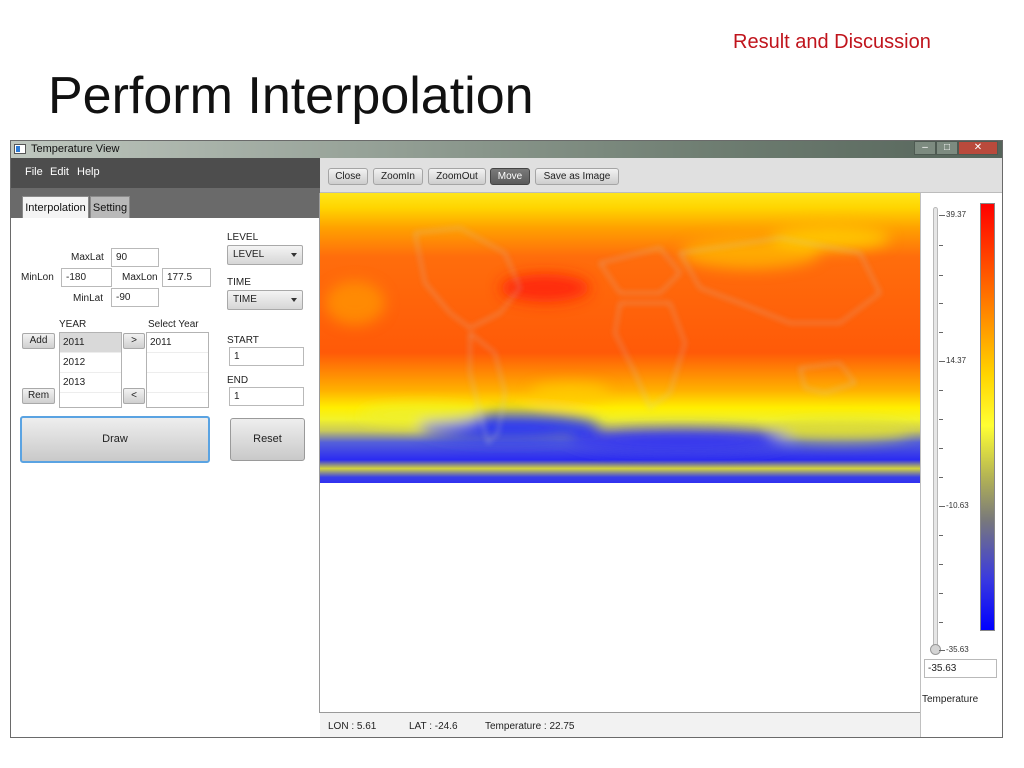  What do you see at coordinates (110, 207) in the screenshot?
I see `tab-setting: Setting` at bounding box center [110, 207].